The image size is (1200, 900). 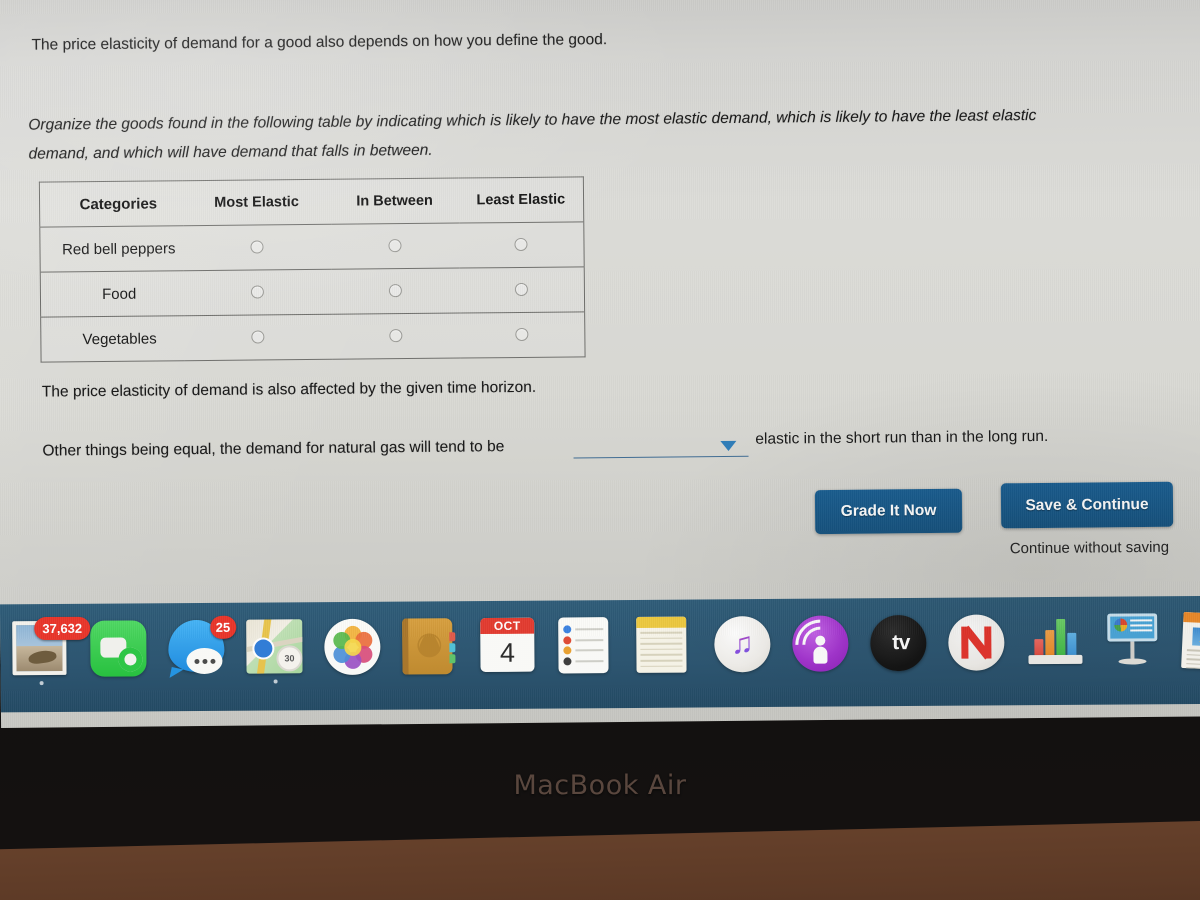 What do you see at coordinates (888, 511) in the screenshot?
I see `grade-it-now-button: Grade It Now` at bounding box center [888, 511].